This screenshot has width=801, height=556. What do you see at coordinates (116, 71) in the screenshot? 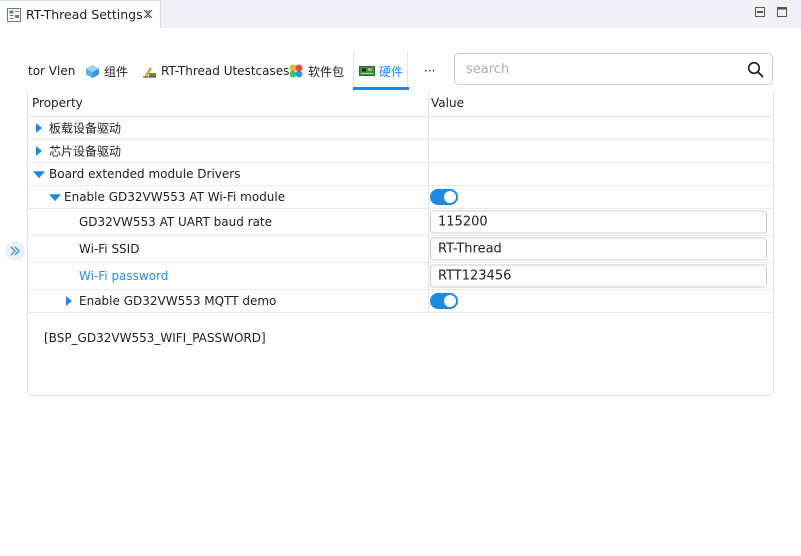
I see `tab-label: 组件` at bounding box center [116, 71].